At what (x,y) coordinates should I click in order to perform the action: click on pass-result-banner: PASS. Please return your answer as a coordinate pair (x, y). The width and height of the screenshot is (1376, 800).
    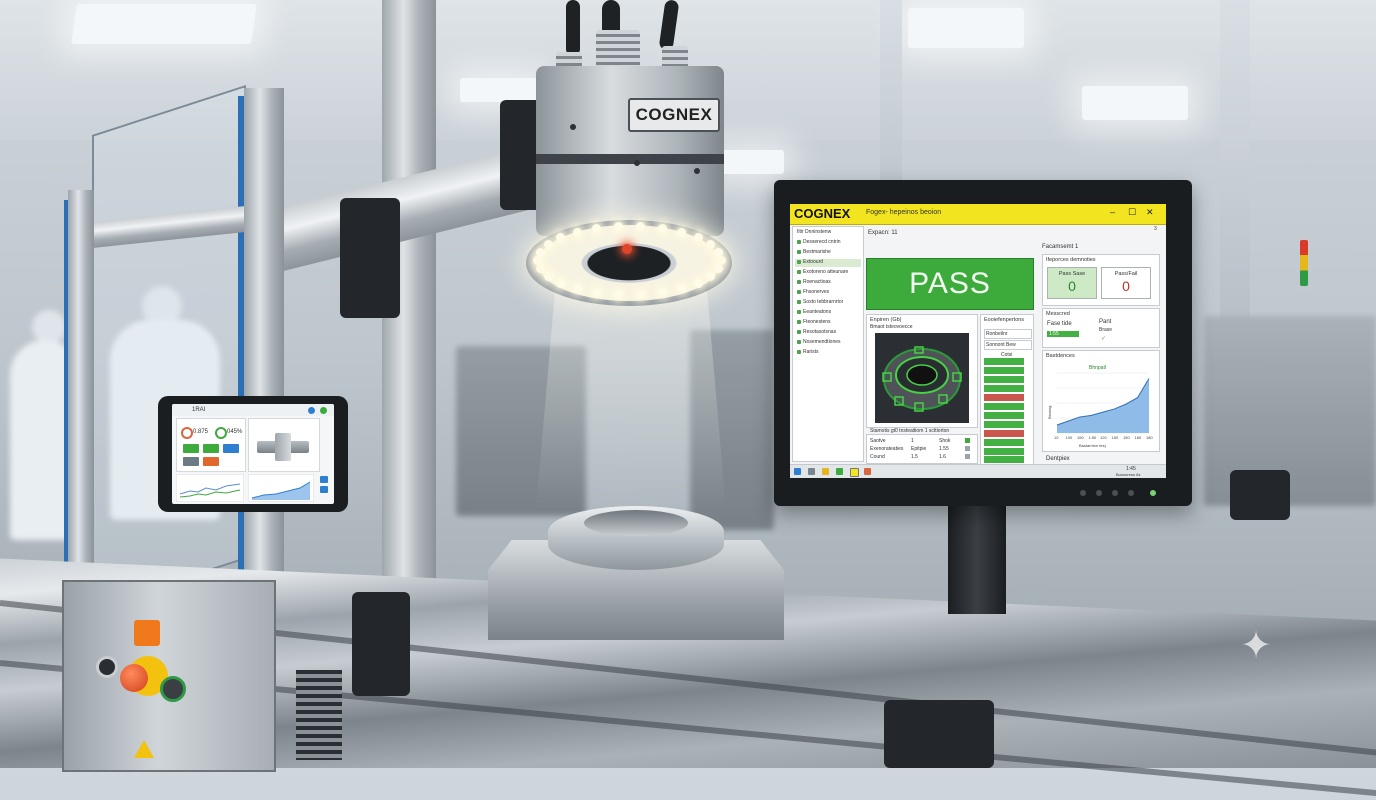
    Looking at the image, I should click on (950, 284).